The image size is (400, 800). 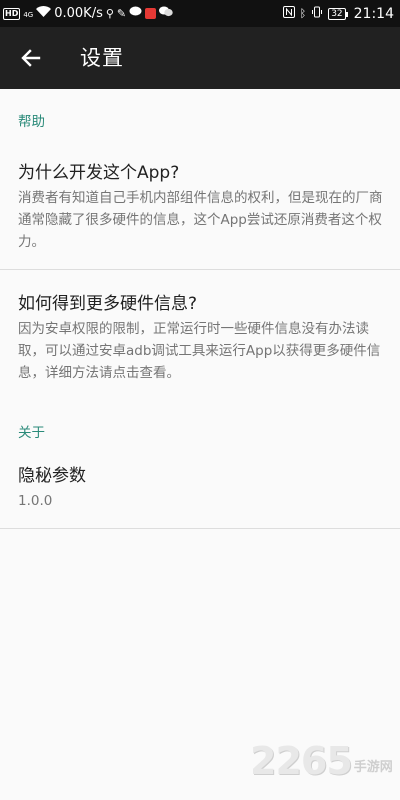 I want to click on item-summary: 1.0.0, so click(x=35, y=501).